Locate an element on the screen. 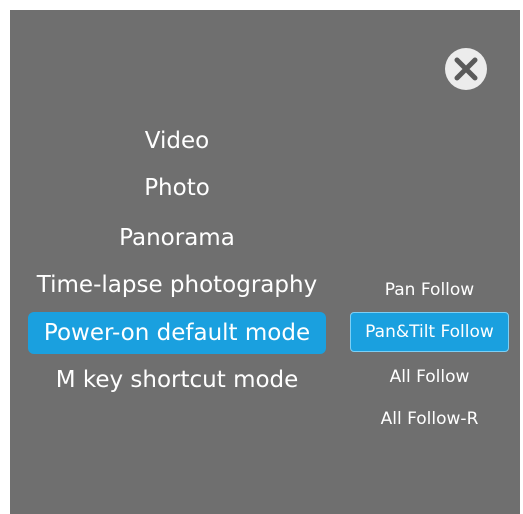 The image size is (523, 514). submenu-item-pan-tilt-follow: Pan&Tilt Follow is located at coordinates (429, 332).